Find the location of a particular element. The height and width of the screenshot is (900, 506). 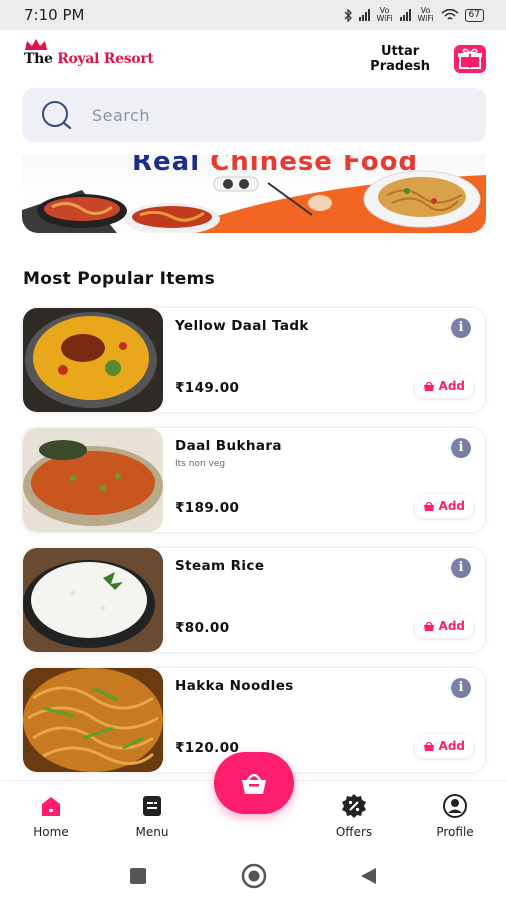

list-item: Steam Rice ₹80.00 i Add is located at coordinates (254, 600).